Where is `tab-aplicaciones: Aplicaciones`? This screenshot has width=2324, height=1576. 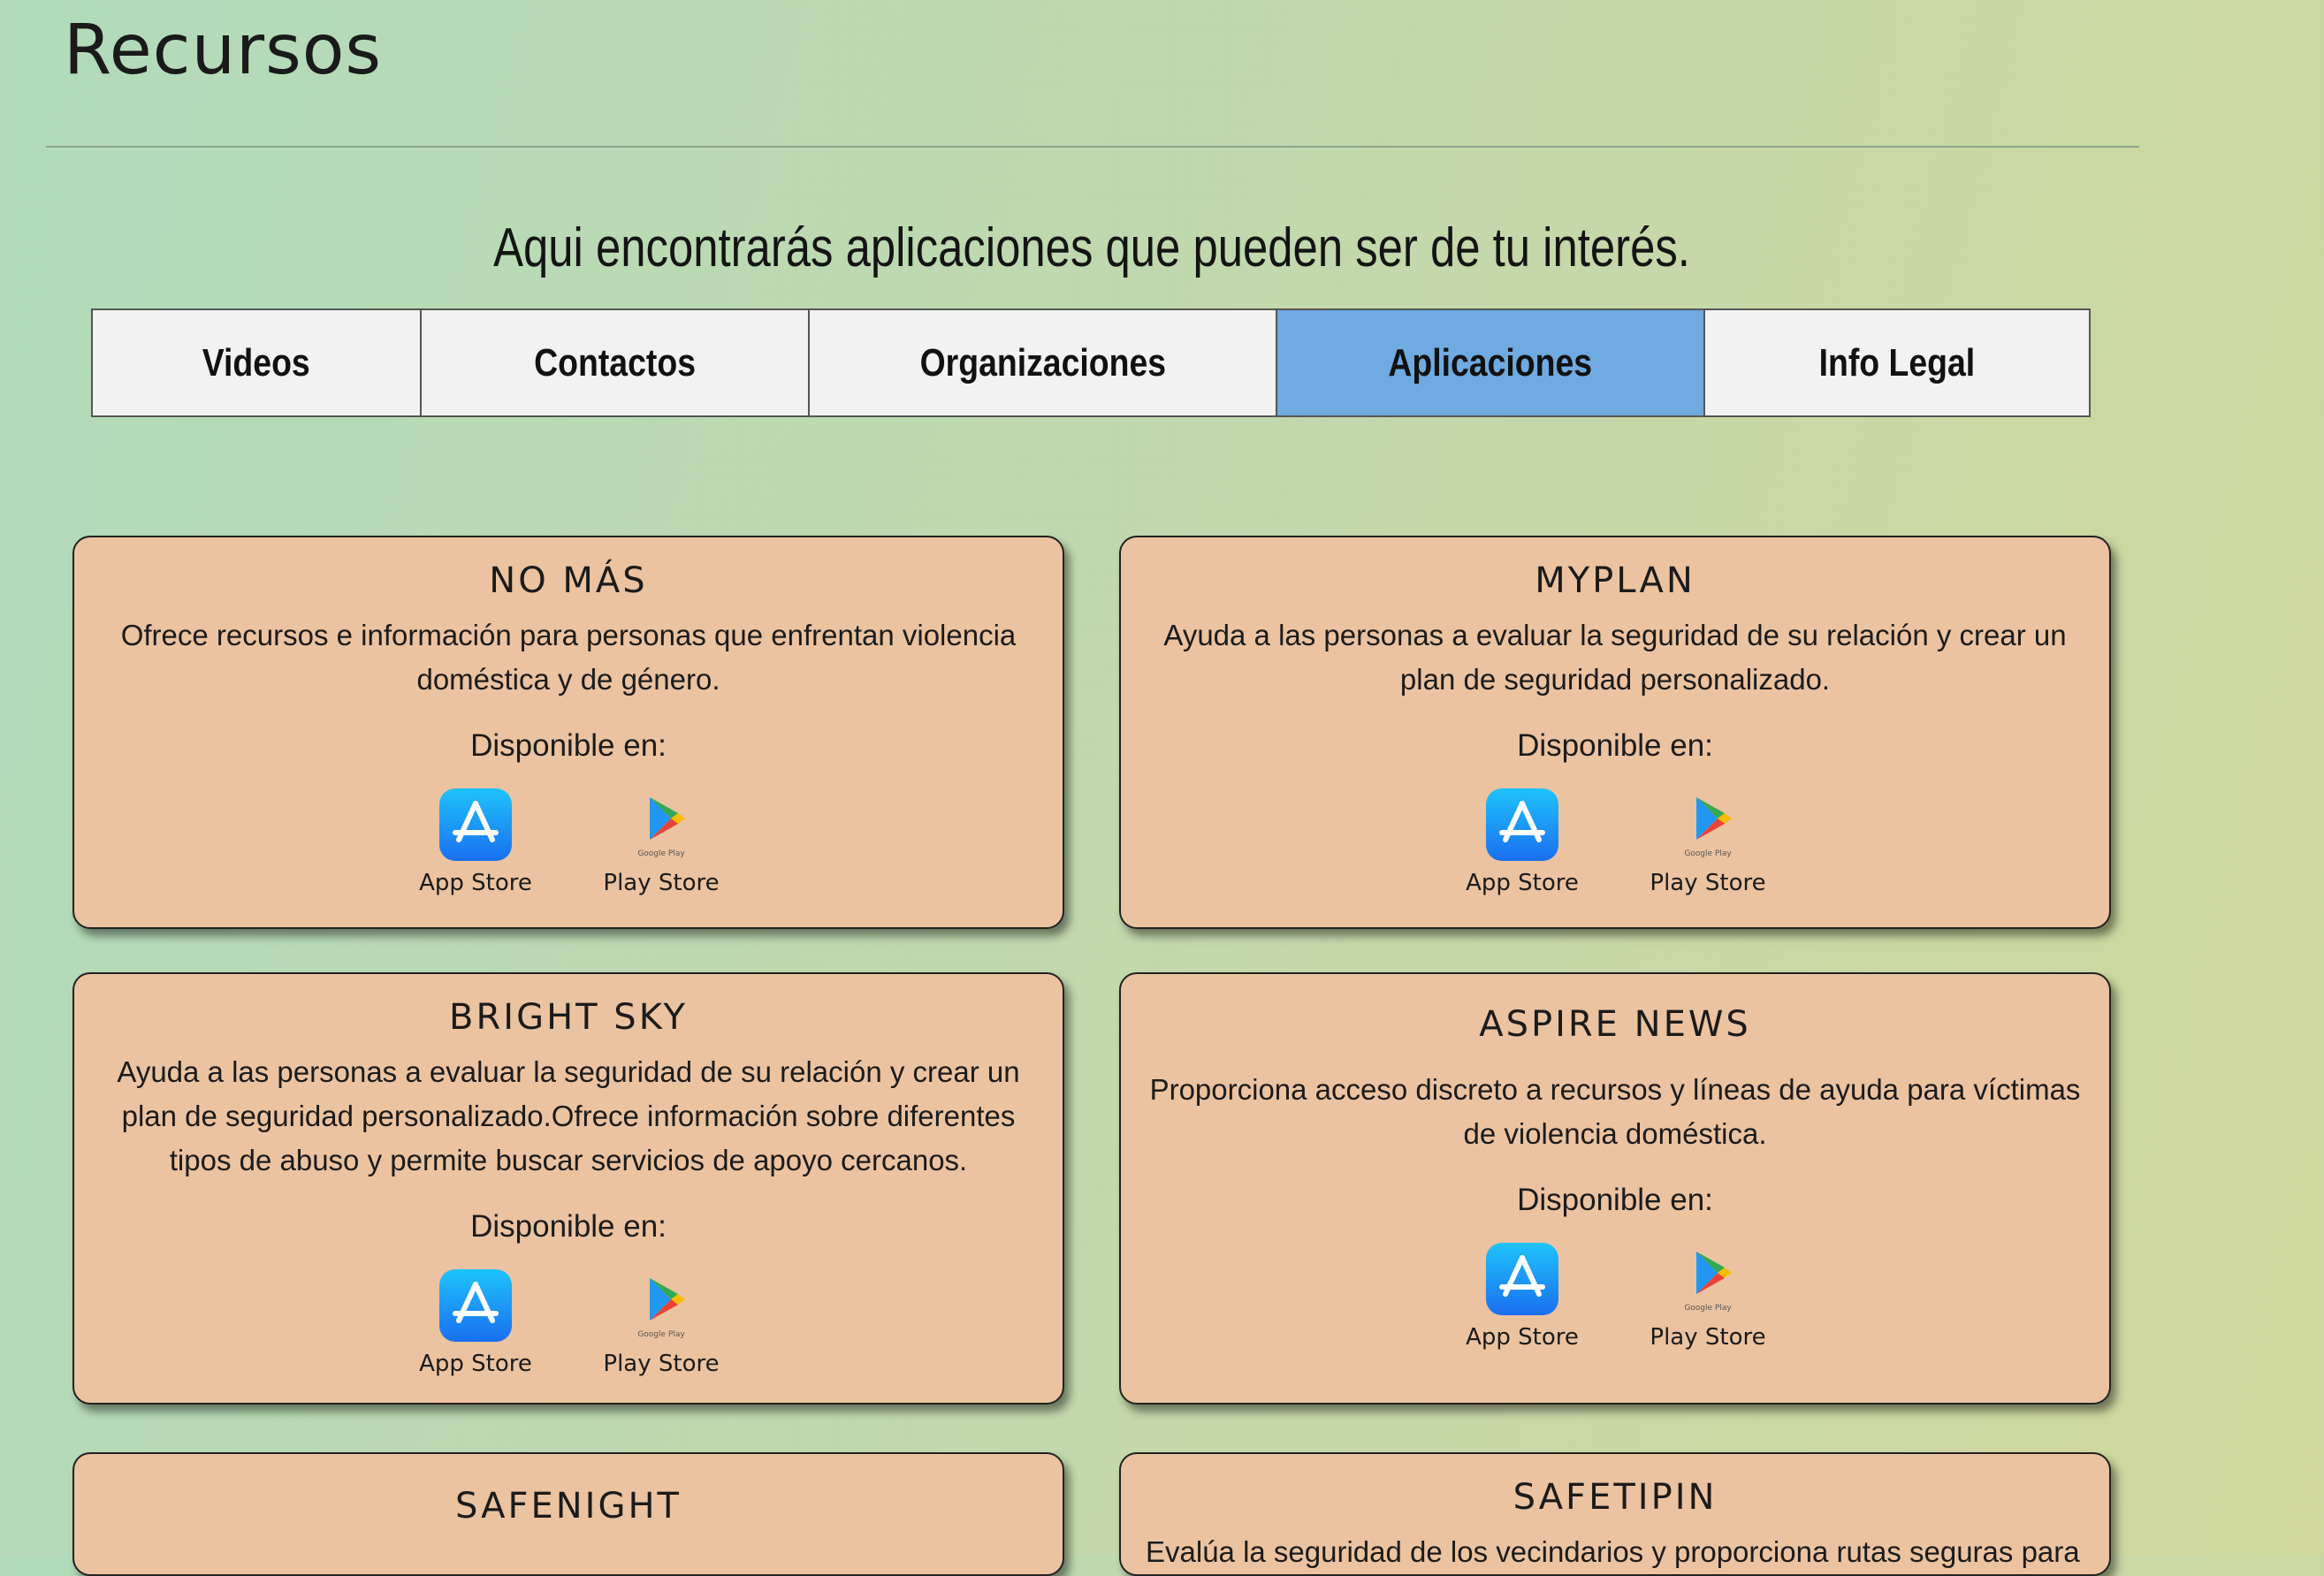
tab-aplicaciones: Aplicaciones is located at coordinates (1491, 362).